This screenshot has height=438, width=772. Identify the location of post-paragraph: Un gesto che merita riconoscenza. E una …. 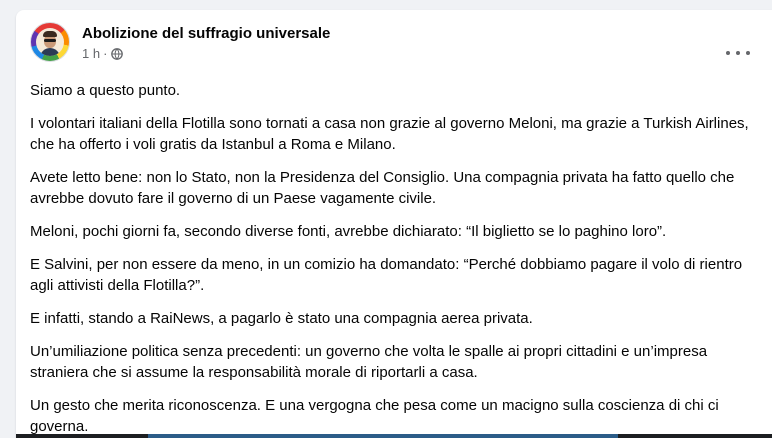
(374, 416).